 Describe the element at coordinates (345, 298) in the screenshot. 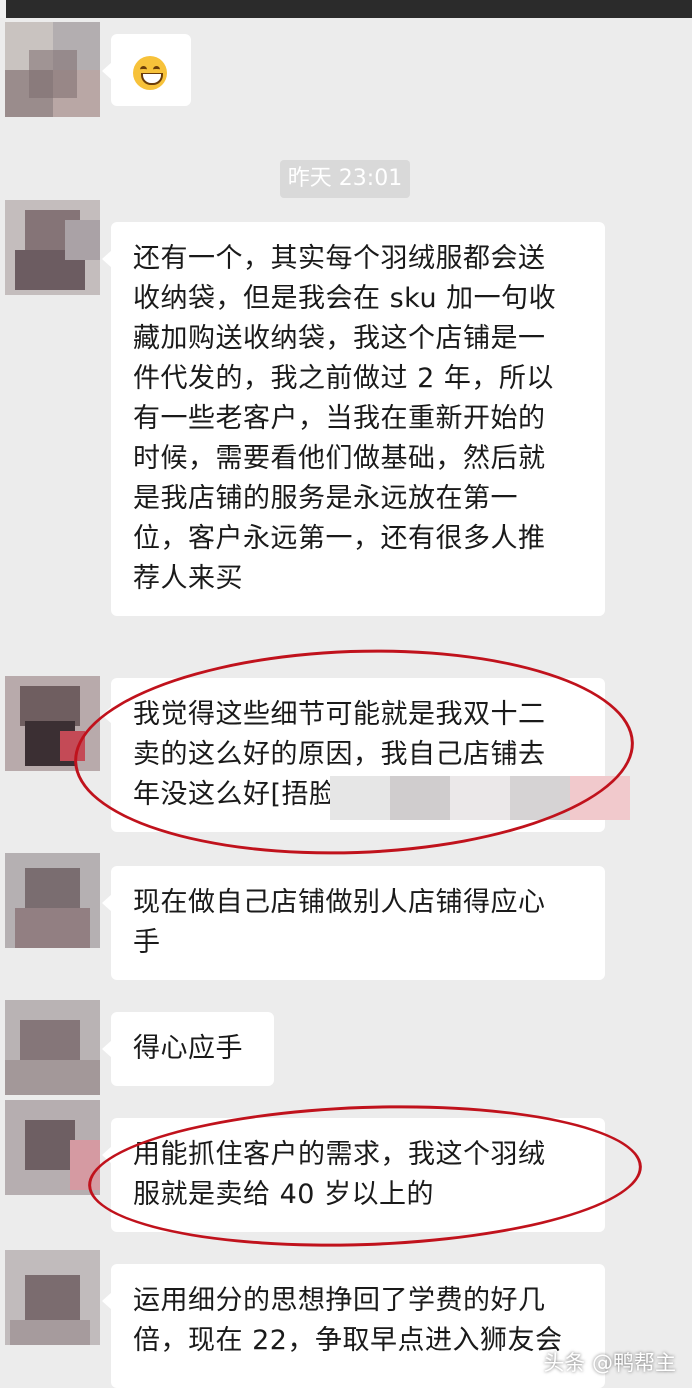

I see `message-line: 收纳袋，但是我会在 sku 加一句收` at that location.